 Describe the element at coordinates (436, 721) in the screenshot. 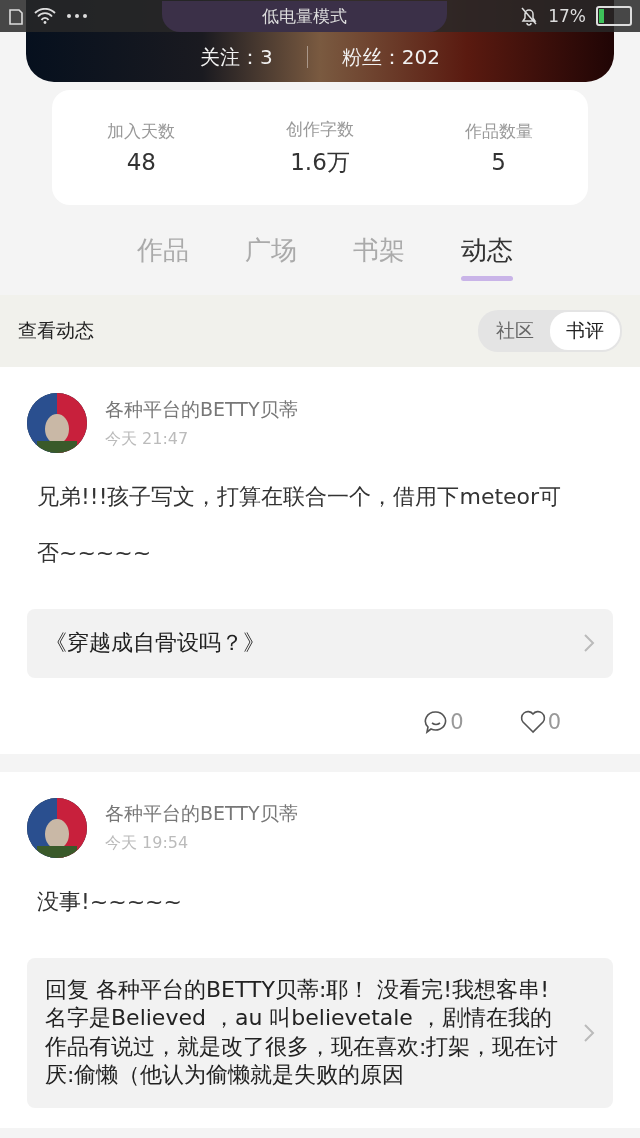

I see `comment-icon` at that location.